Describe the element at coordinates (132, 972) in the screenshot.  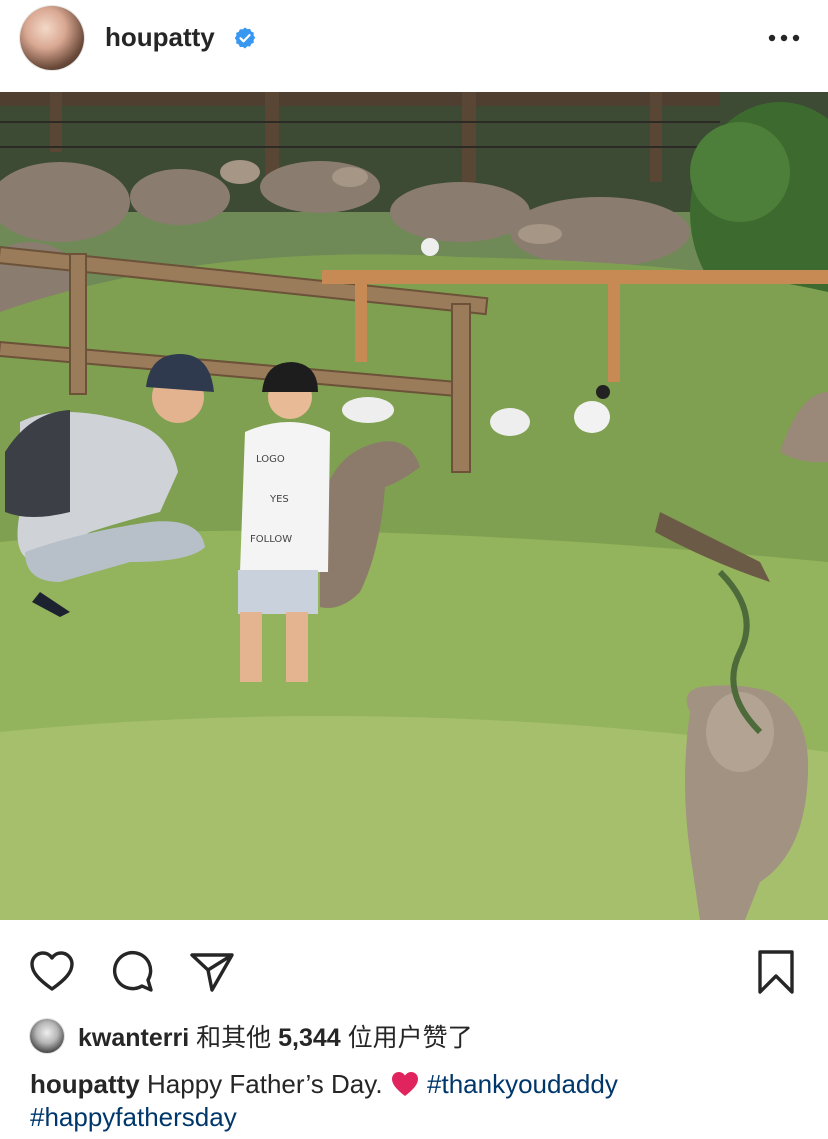
I see `comment-icon` at that location.